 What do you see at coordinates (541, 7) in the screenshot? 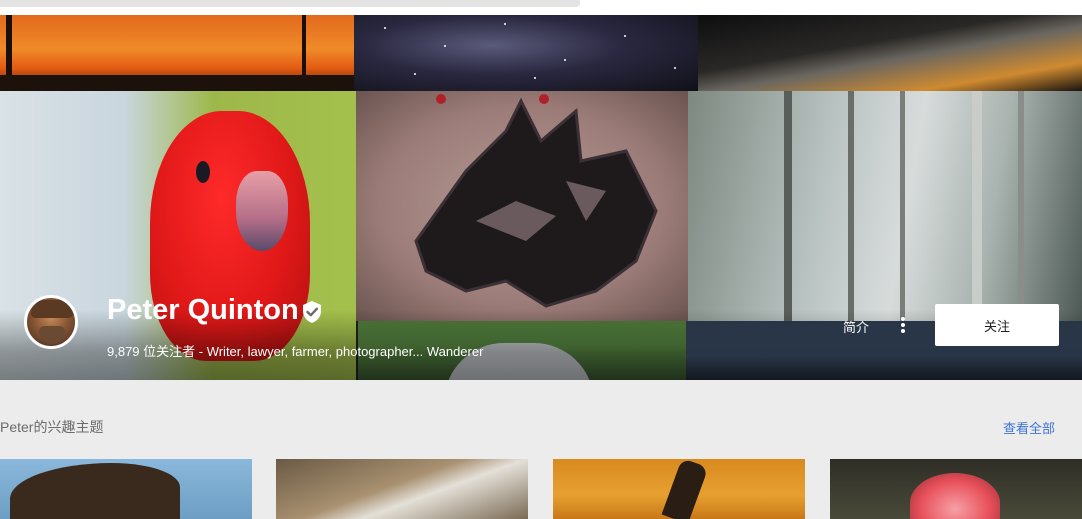
I see `top-bar` at bounding box center [541, 7].